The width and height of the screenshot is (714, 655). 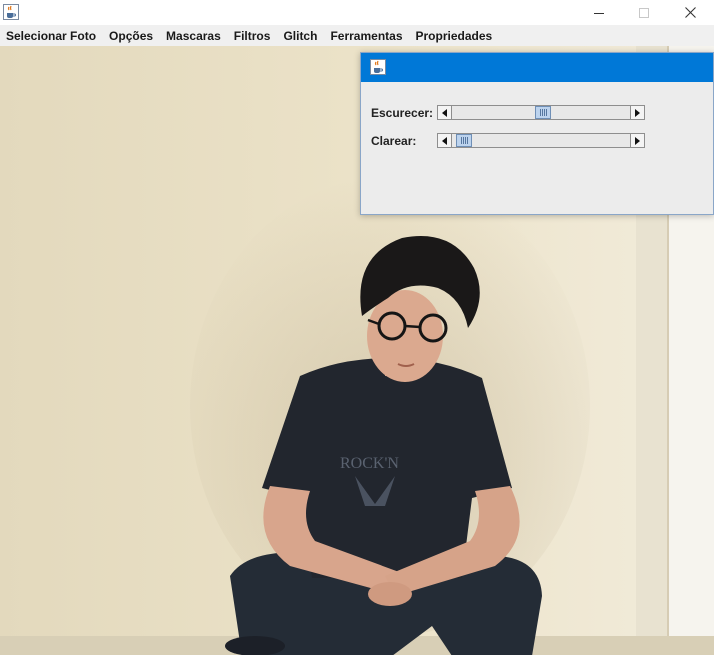 I want to click on escurecer-scroll-thumb, so click(x=543, y=112).